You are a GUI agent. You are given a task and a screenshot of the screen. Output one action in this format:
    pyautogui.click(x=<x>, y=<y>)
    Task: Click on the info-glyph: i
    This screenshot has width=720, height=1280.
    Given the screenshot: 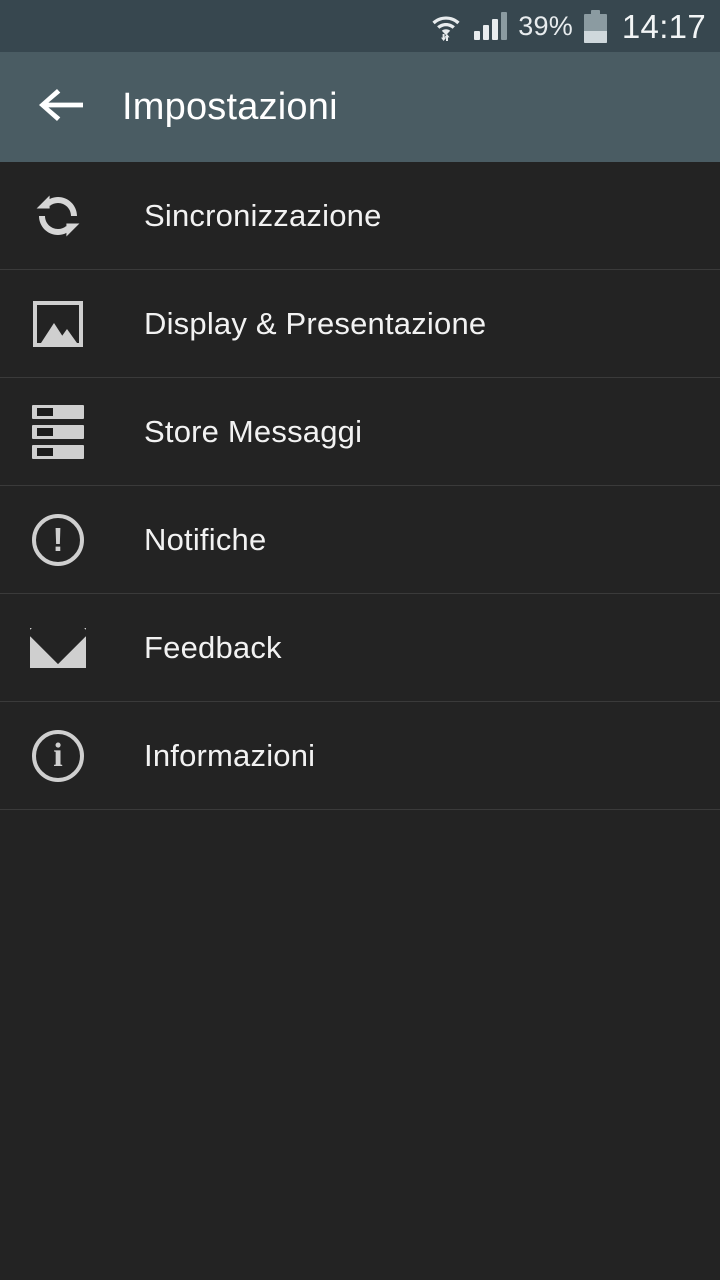 What is the action you would take?
    pyautogui.click(x=58, y=755)
    